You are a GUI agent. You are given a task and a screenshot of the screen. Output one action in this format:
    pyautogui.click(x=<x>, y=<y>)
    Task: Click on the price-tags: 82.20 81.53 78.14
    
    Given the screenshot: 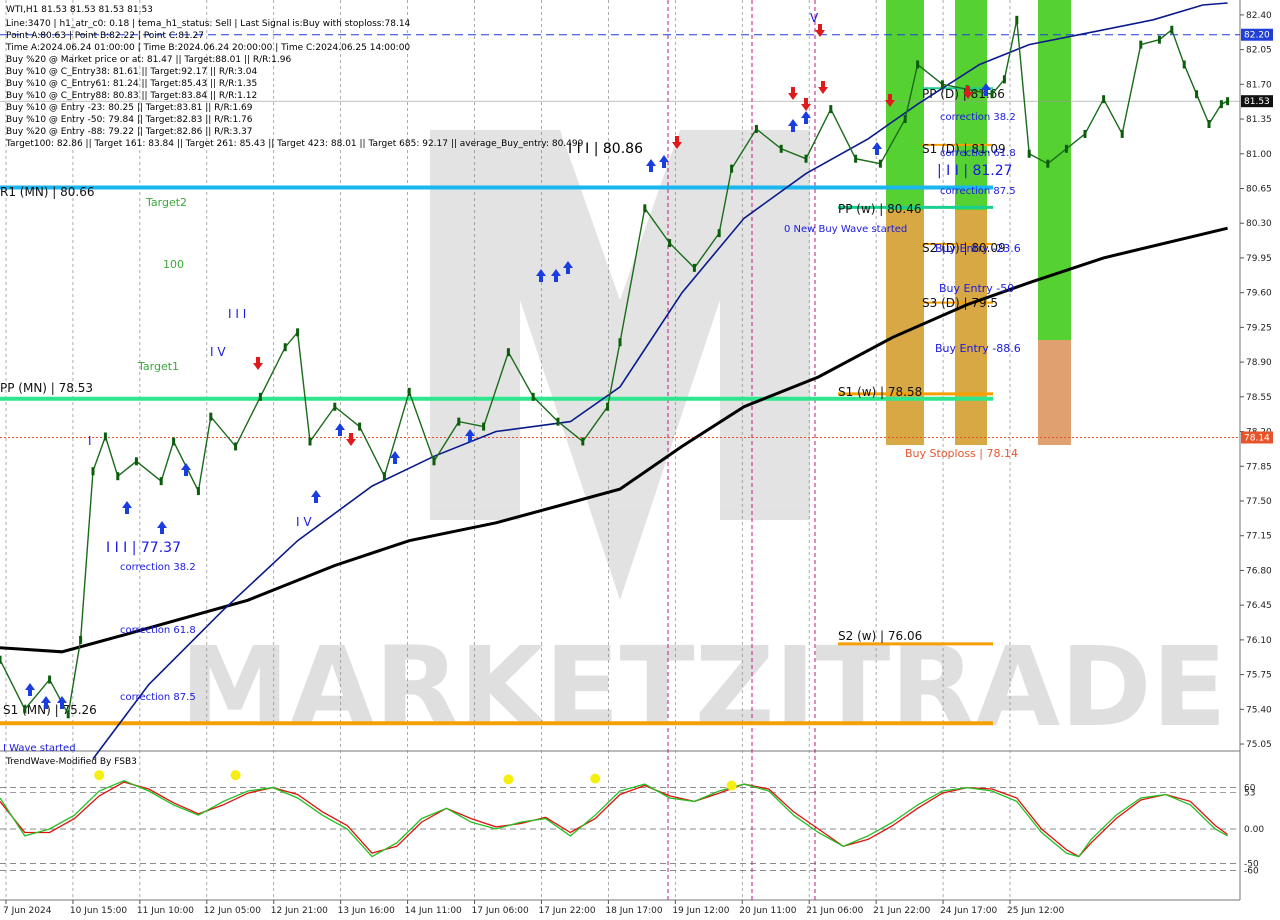 What is the action you would take?
    pyautogui.click(x=1257, y=236)
    